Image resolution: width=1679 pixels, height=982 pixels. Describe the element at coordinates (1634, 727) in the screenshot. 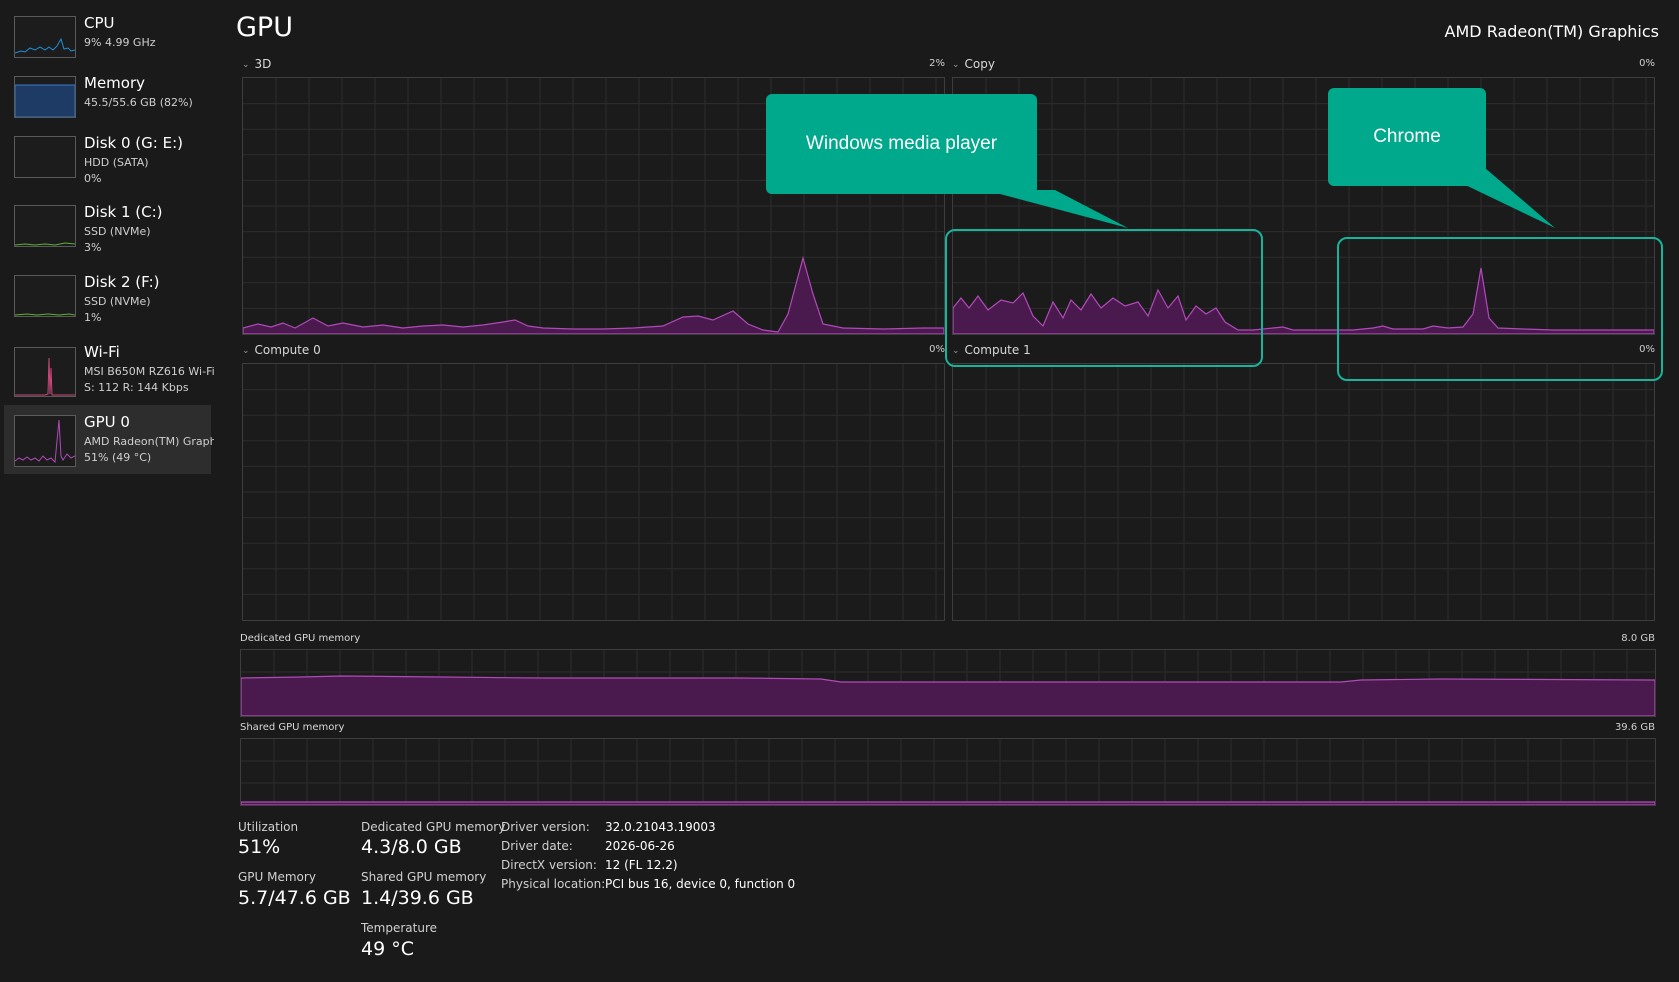

I see `shared-memory-max: 39.6 GB` at that location.